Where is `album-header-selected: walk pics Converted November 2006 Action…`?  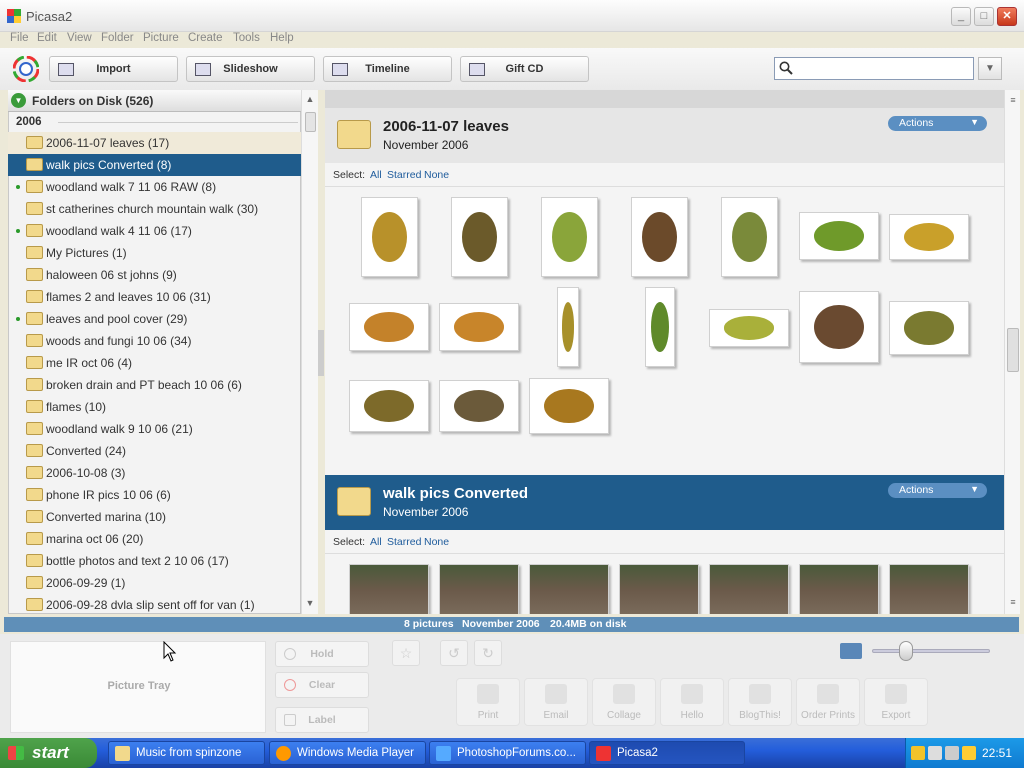
album-header-selected: walk pics Converted November 2006 Action… is located at coordinates (664, 502).